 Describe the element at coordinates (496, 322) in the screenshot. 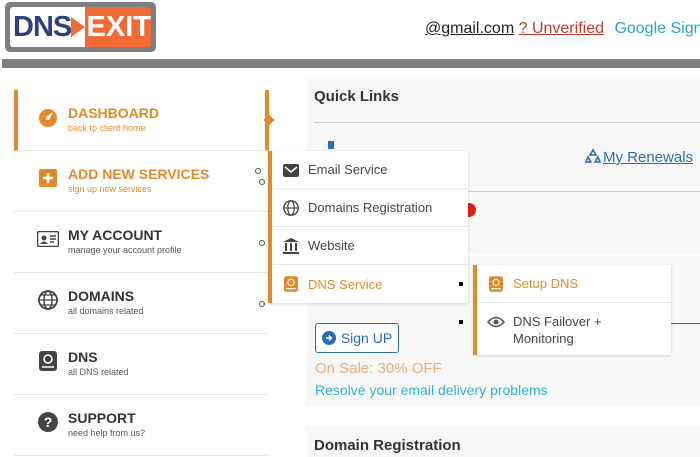

I see `eye-icon` at that location.